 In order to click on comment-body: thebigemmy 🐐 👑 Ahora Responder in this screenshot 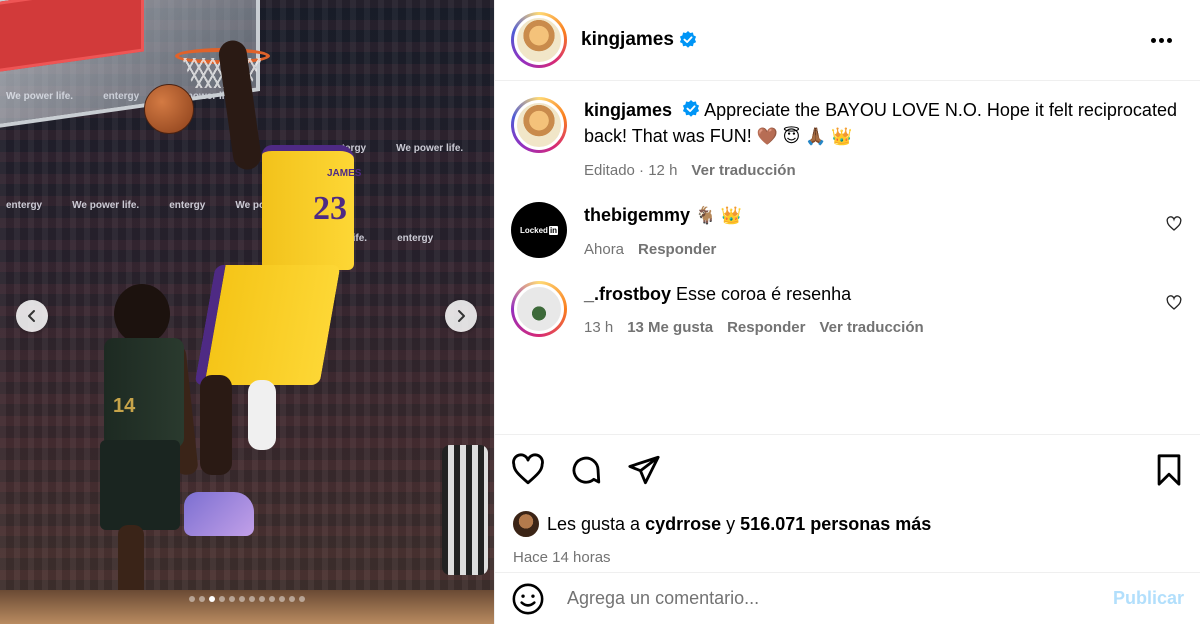, I will do `click(870, 232)`.